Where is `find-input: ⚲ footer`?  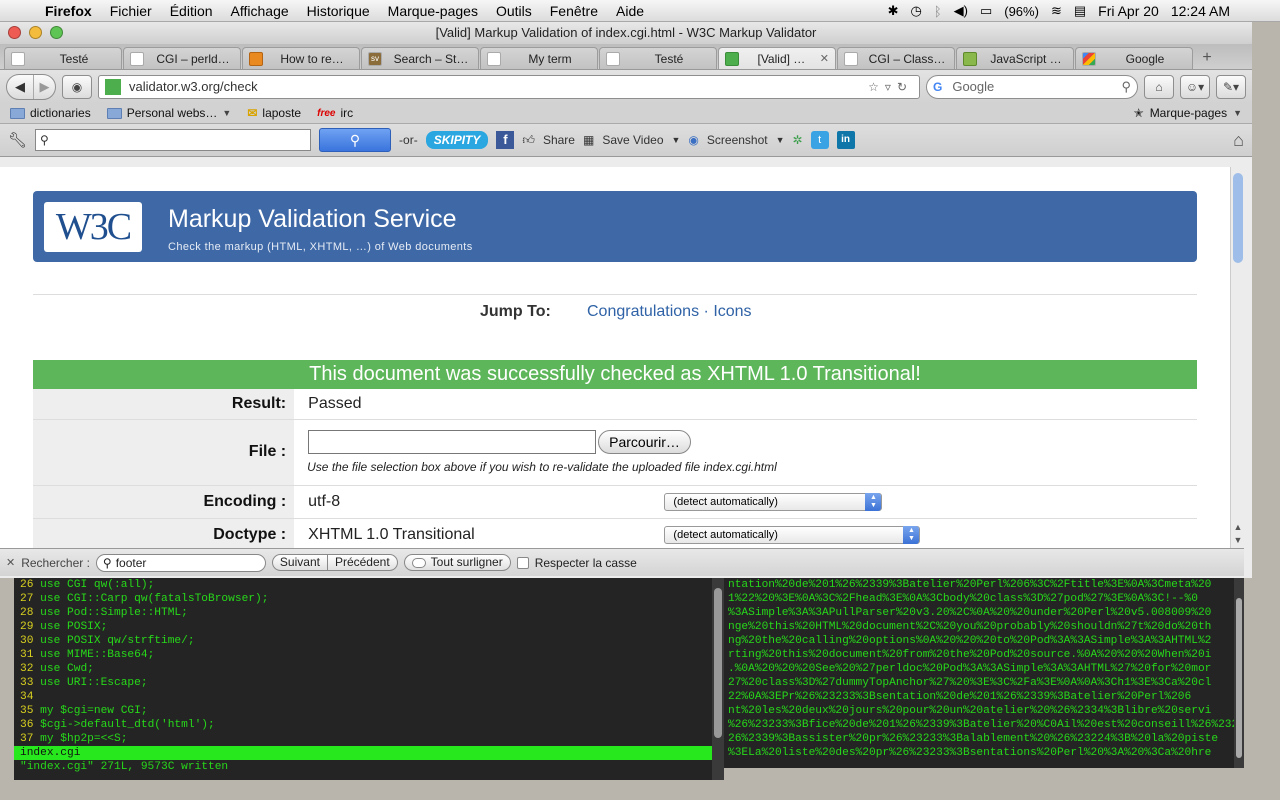 find-input: ⚲ footer is located at coordinates (180, 562).